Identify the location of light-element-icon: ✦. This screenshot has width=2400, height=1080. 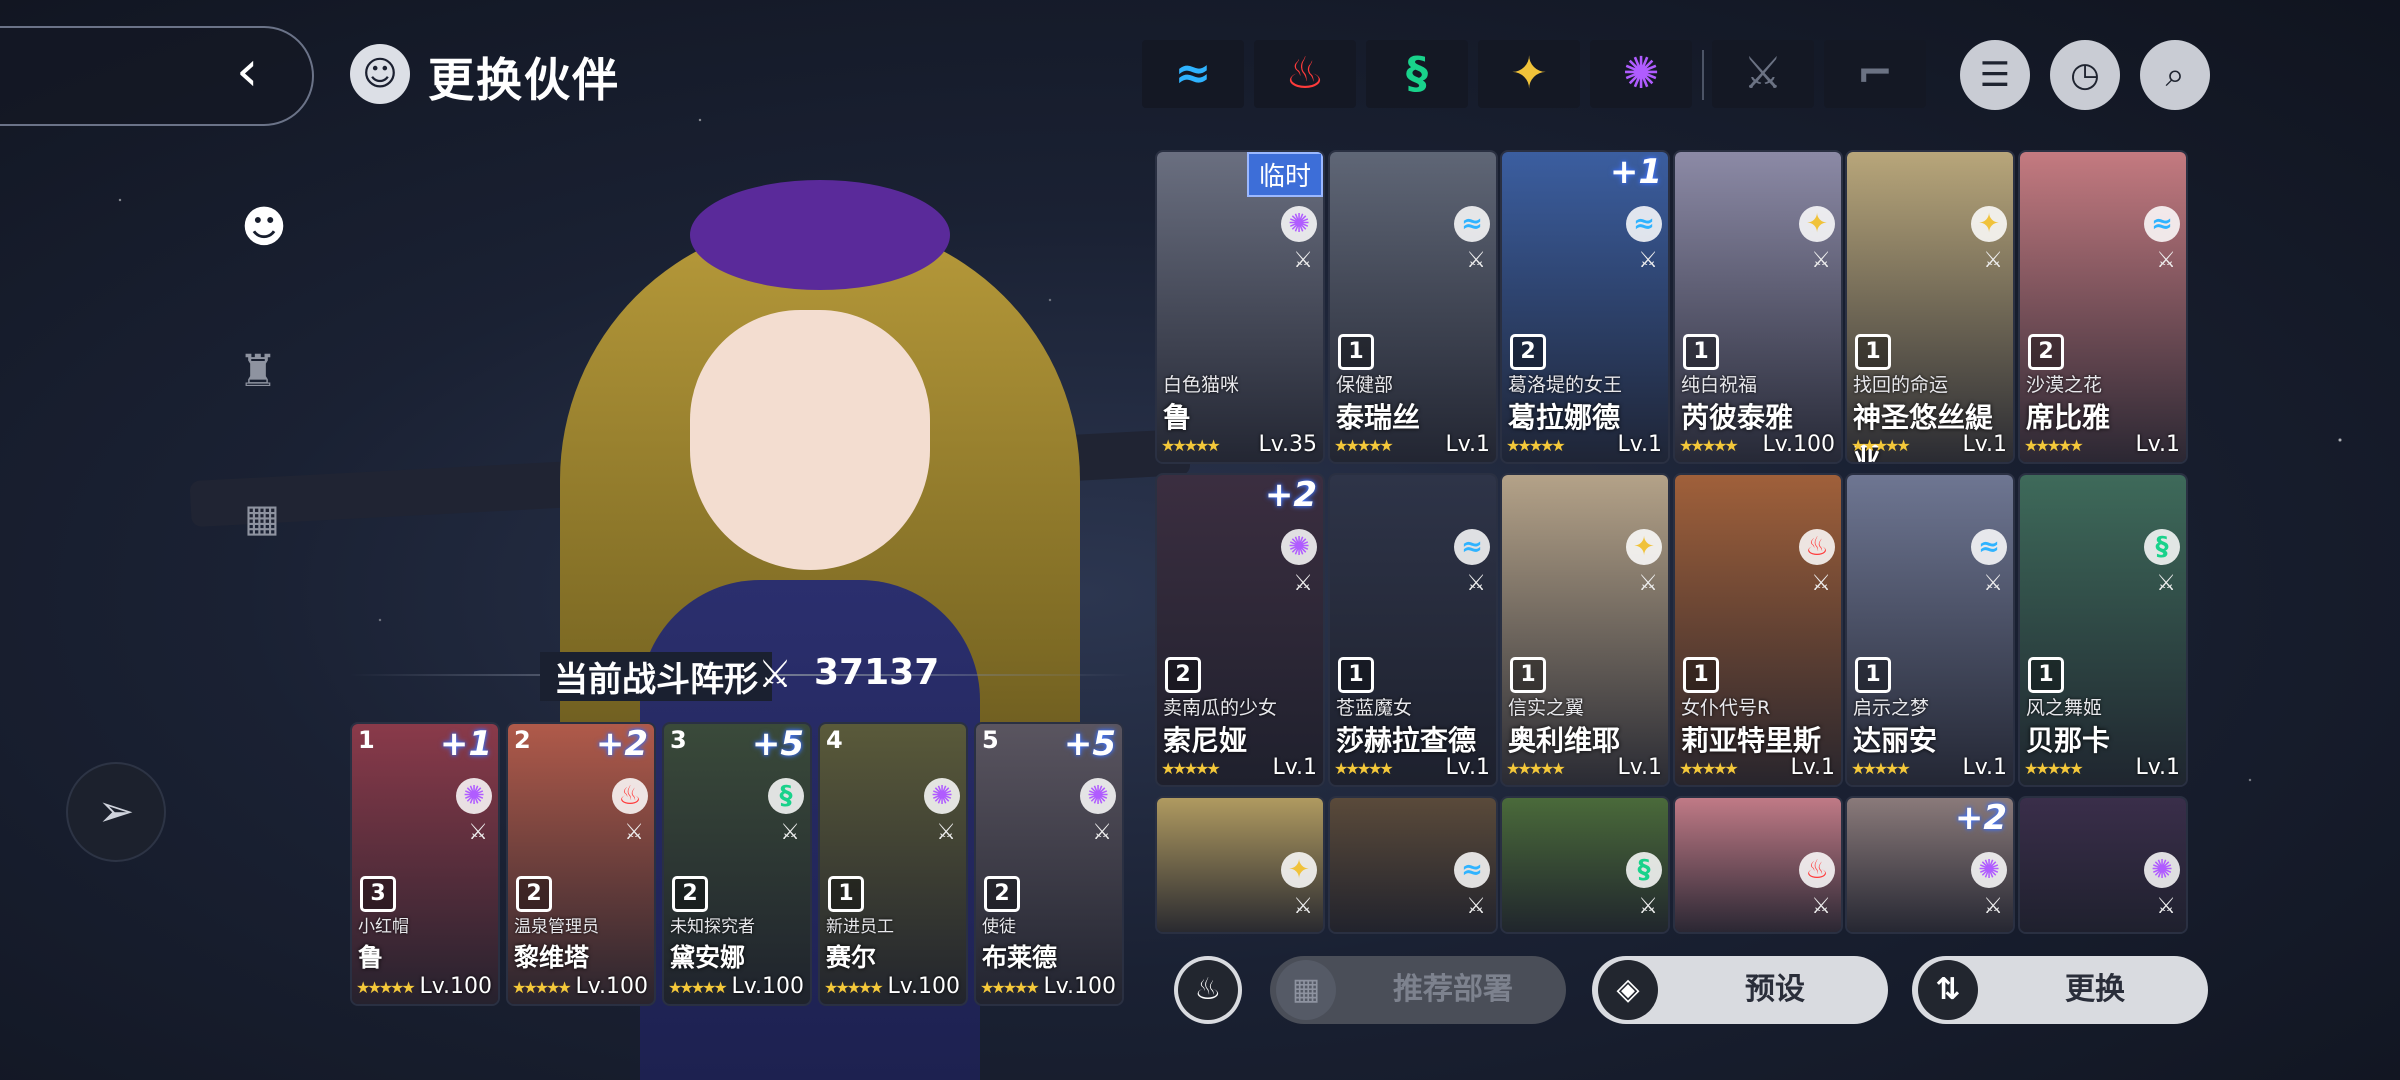
(1529, 74).